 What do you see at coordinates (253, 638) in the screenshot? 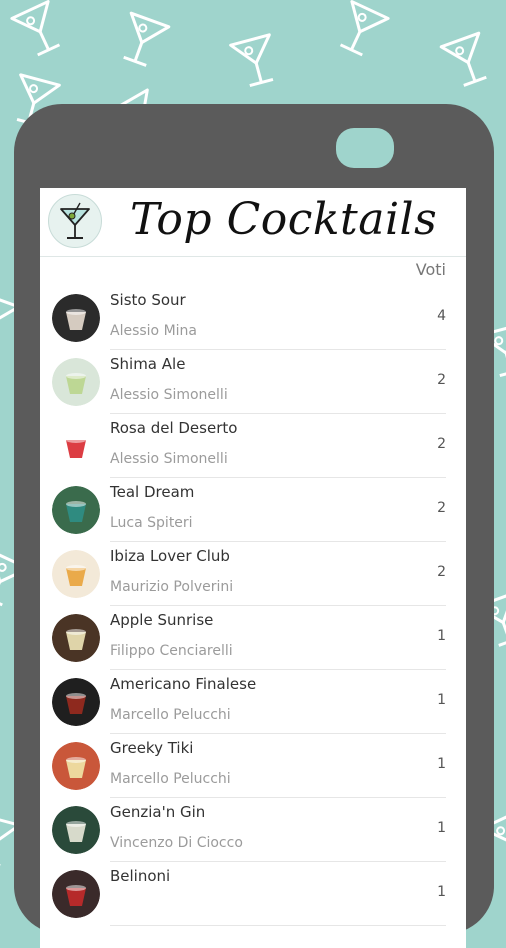
I see `cocktail-list-item: Apple Sunrise Filippo Cenciarelli 1` at bounding box center [253, 638].